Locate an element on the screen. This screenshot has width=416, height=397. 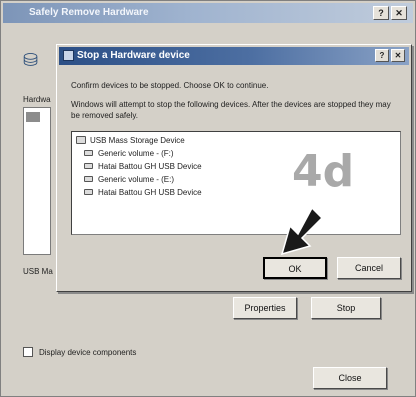
dialog-window-controls: ? ✕ is located at coordinates (390, 55).